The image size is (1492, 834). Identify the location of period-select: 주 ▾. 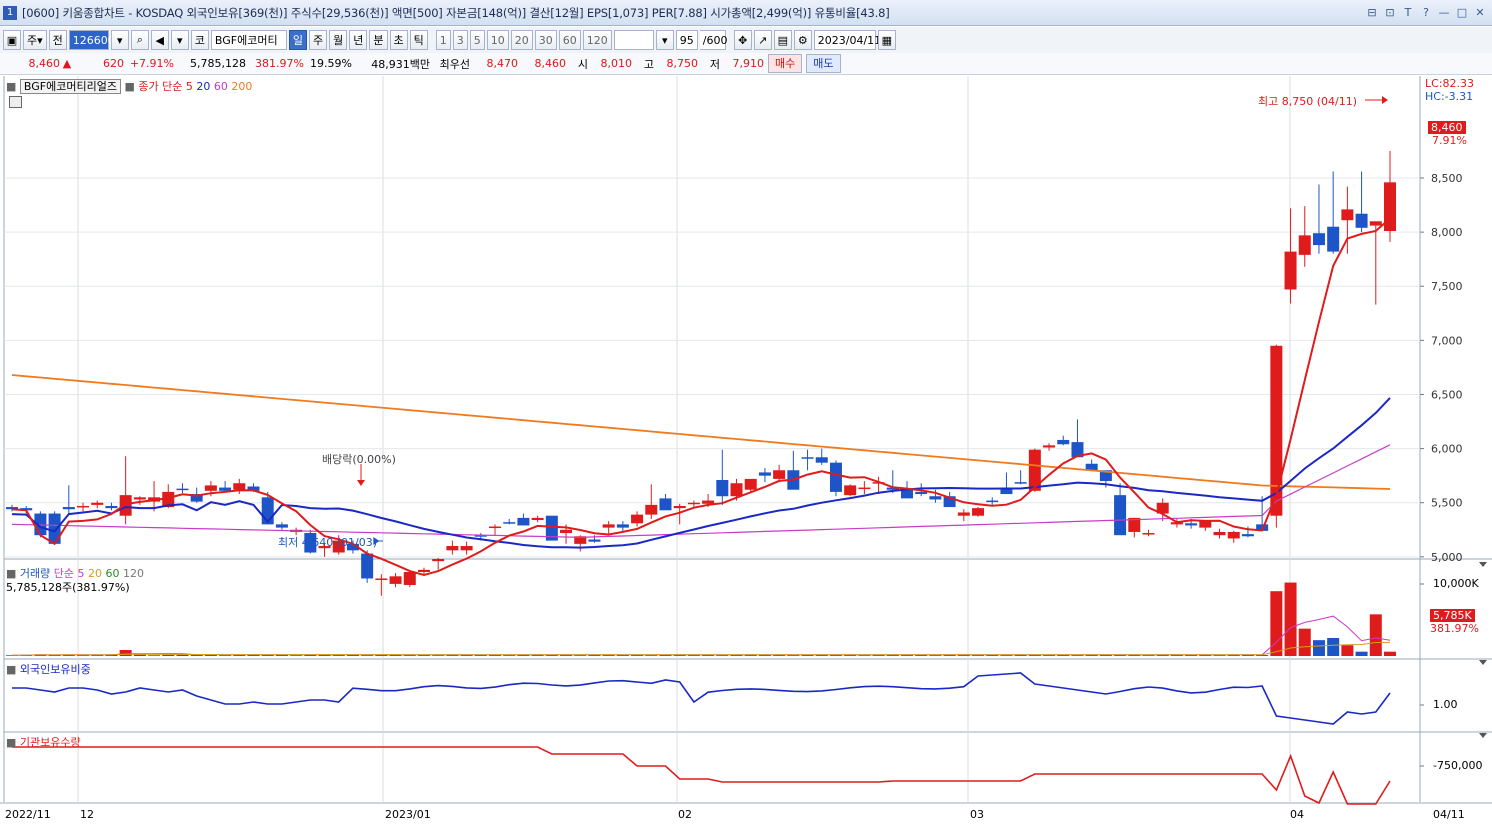
(35, 40).